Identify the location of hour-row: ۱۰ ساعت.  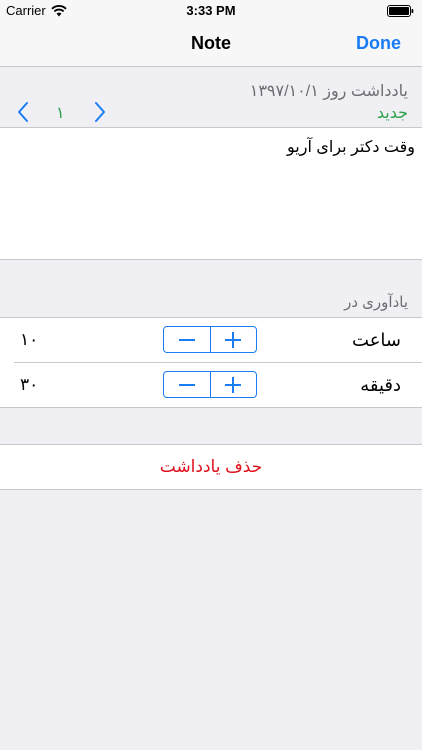
(211, 340).